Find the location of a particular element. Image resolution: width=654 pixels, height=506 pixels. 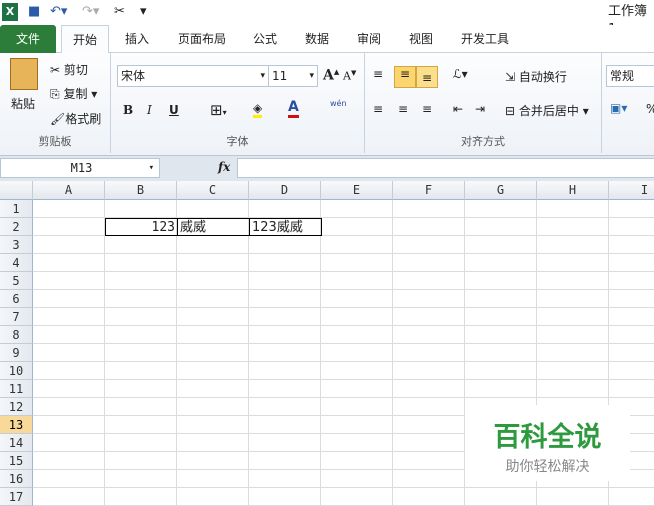

row-header: 17 is located at coordinates (16, 497).